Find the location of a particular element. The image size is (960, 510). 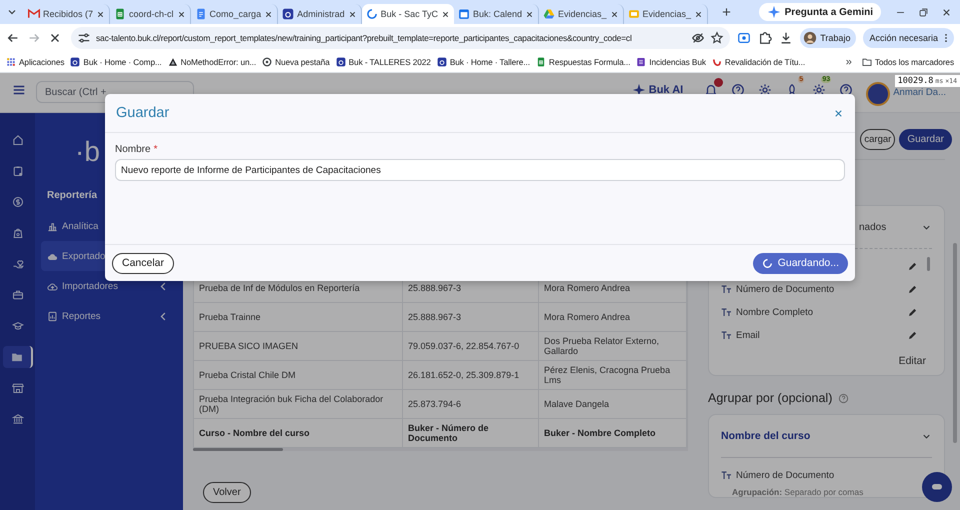

table-cell: Prueba Integración buk Ficha del Colaborador (DM) is located at coordinates (298, 404).